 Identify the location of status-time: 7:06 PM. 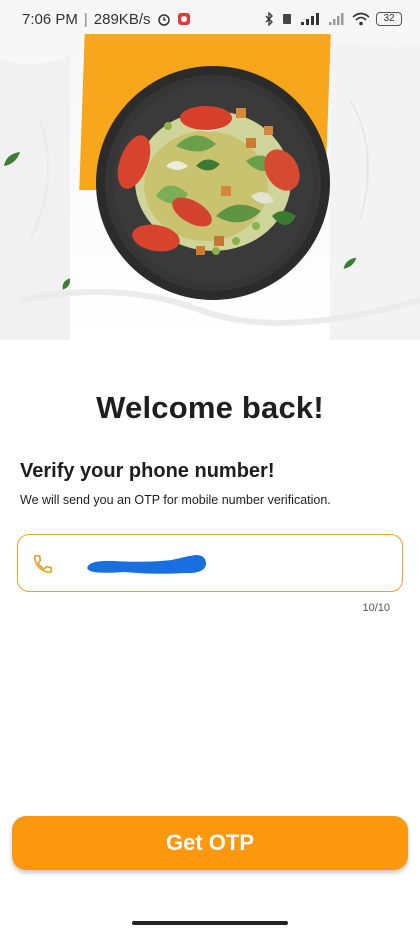
(50, 19).